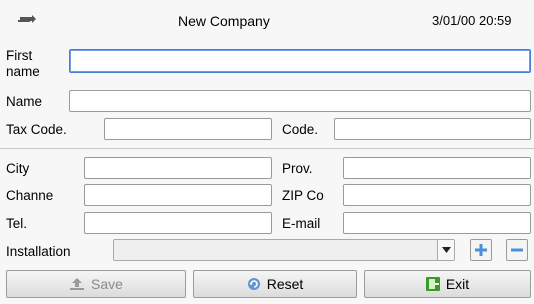 This screenshot has width=534, height=304. I want to click on datetime-label: 3/01/00 20:59, so click(472, 20).